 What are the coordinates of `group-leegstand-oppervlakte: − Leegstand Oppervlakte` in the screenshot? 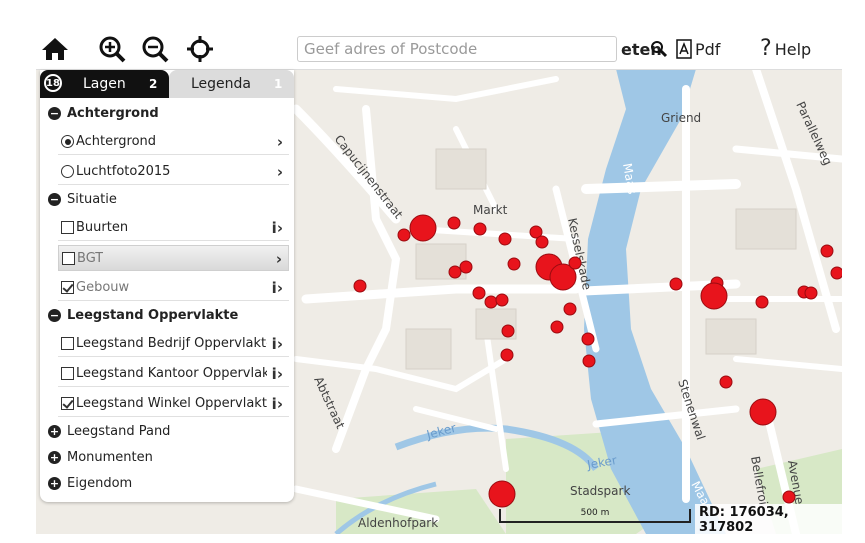 It's located at (167, 315).